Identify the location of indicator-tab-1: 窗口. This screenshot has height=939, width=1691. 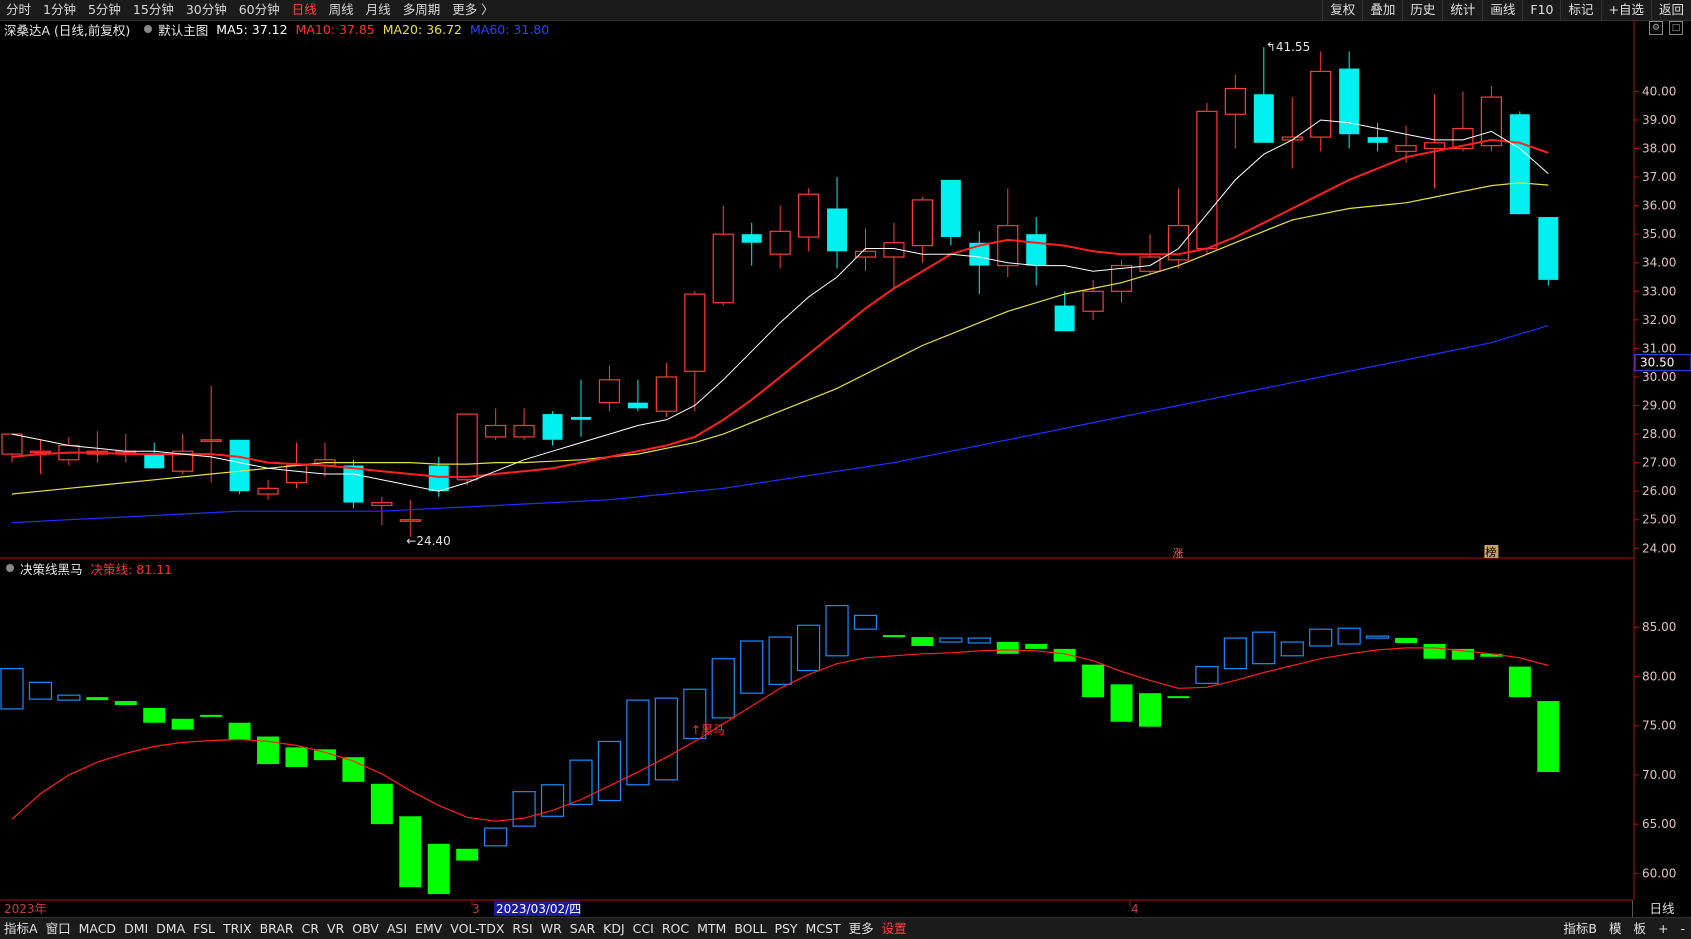
(58, 928).